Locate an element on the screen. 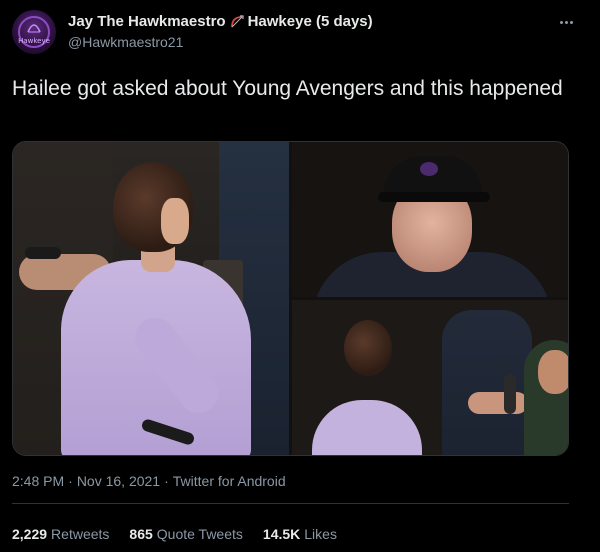 This screenshot has height=552, width=600. retweets-stat: 2,229 Retweets is located at coordinates (60, 534).